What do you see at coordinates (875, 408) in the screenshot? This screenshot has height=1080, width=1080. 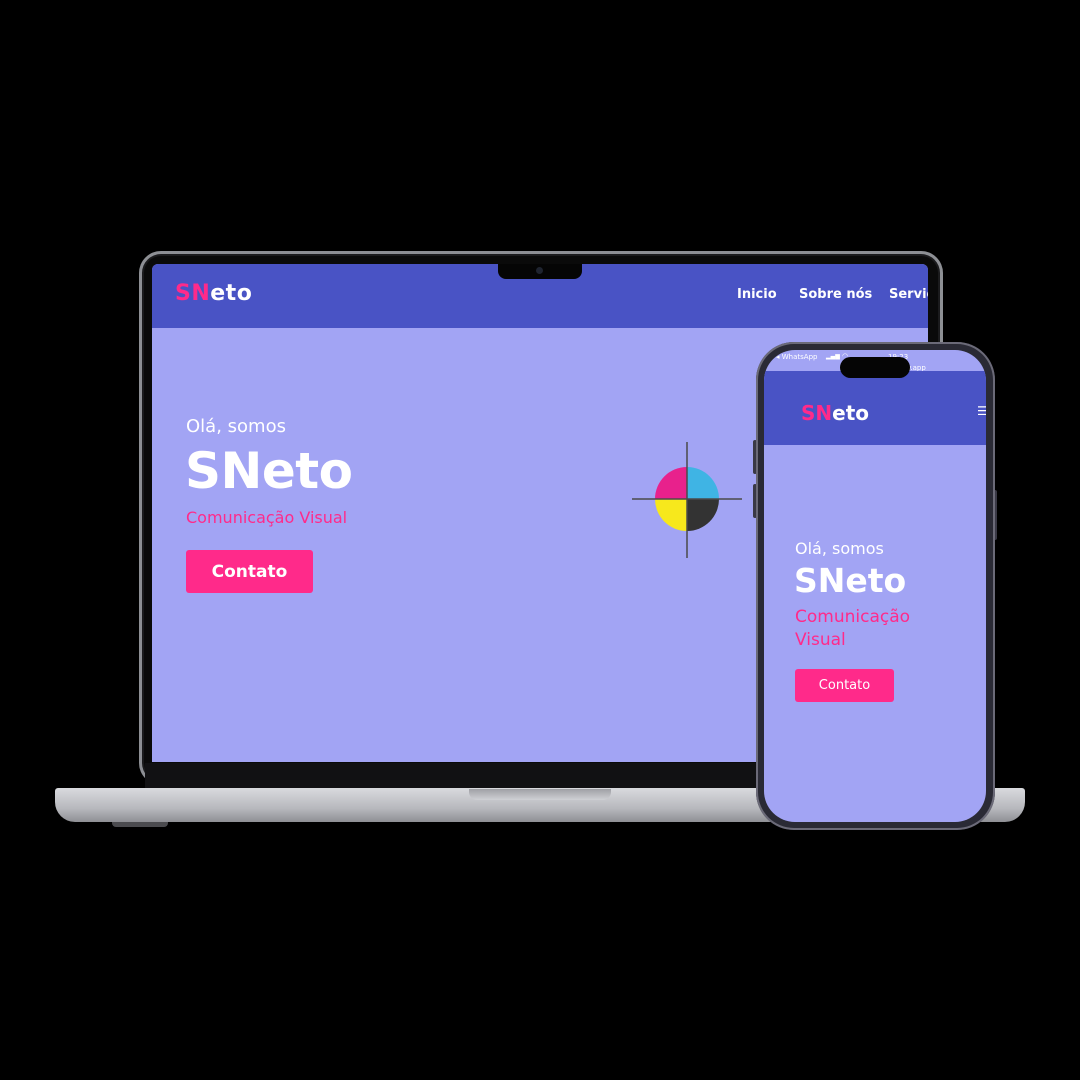 I see `phone-navbar: SNeto ☰` at bounding box center [875, 408].